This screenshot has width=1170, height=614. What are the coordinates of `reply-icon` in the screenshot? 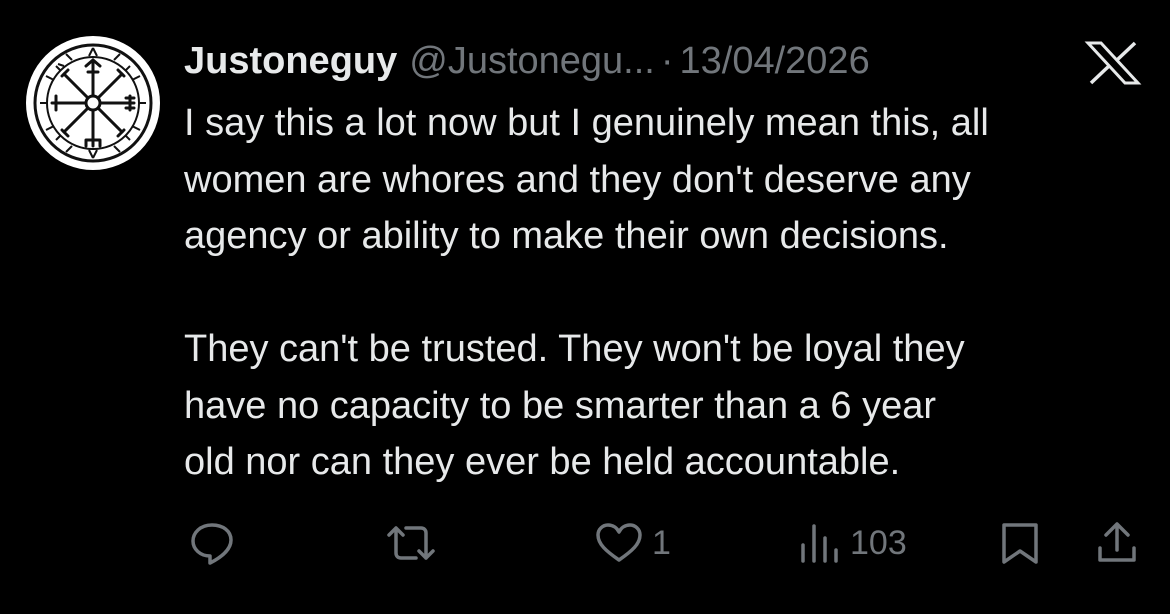 It's located at (212, 544).